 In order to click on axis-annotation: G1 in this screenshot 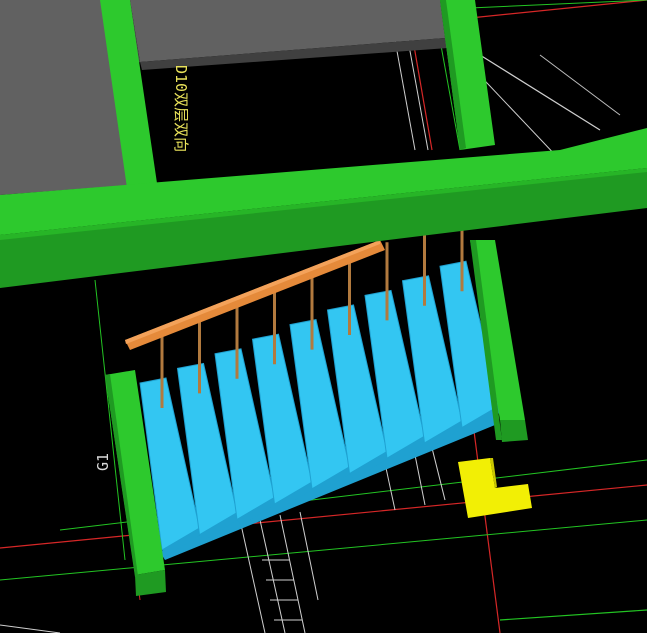, I will do `click(103, 462)`.